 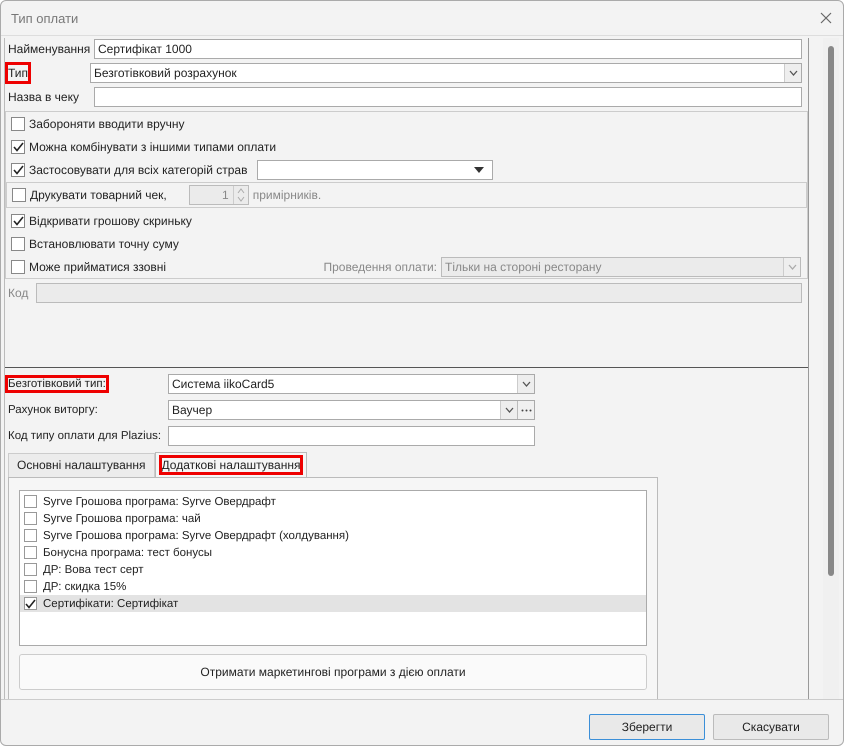 What do you see at coordinates (771, 727) in the screenshot?
I see `dialog-button: Скасувати` at bounding box center [771, 727].